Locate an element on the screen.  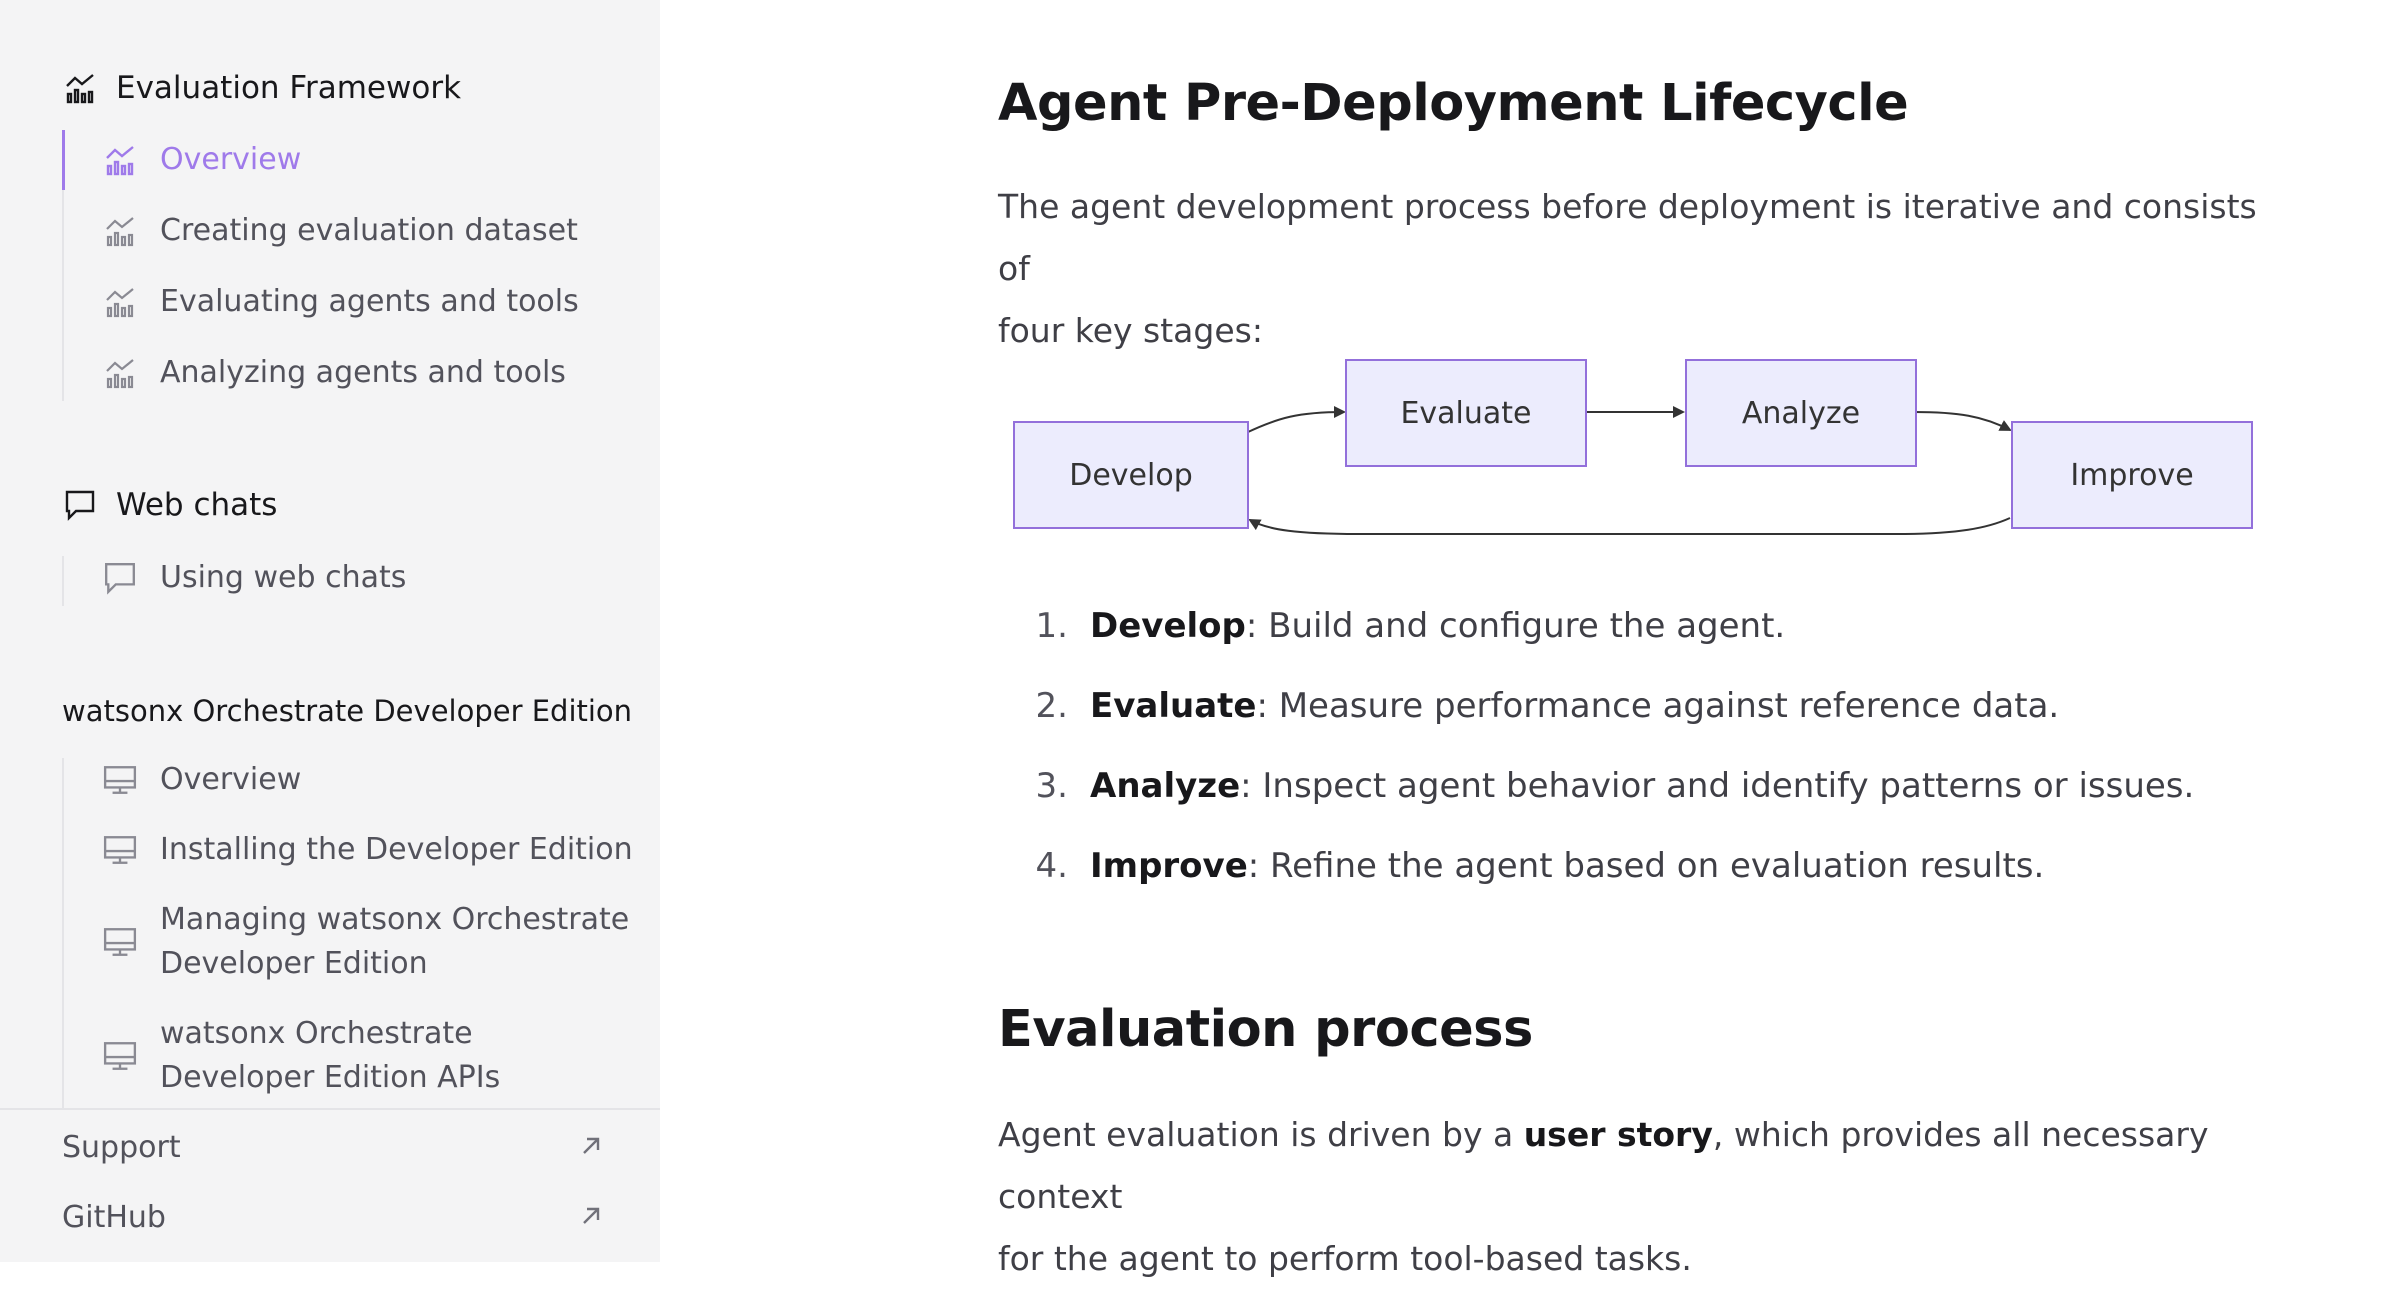
group-title-evaluation-framework: Evaluation Framework is located at coordinates (261, 88).